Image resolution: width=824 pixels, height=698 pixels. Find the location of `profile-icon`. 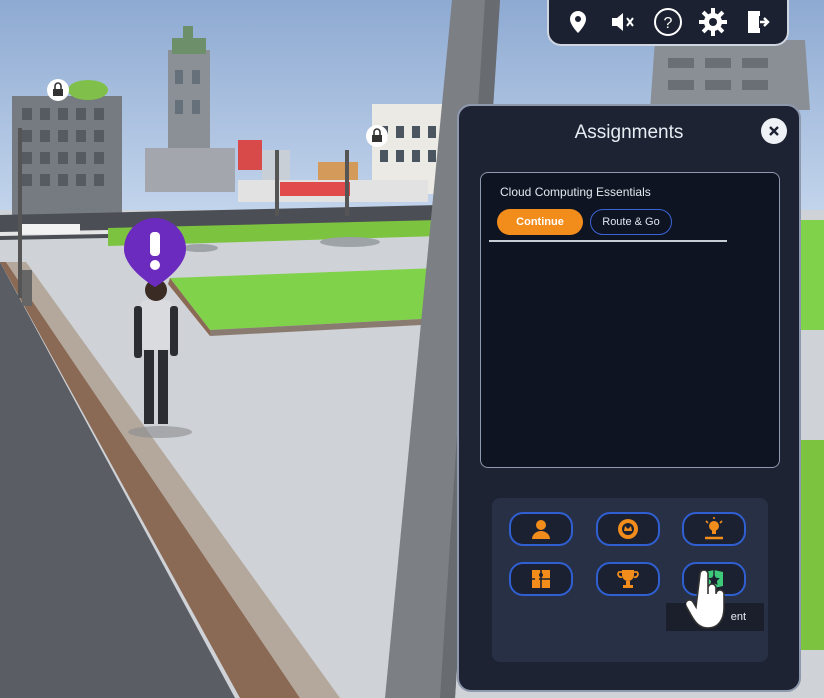

profile-icon is located at coordinates (541, 529).